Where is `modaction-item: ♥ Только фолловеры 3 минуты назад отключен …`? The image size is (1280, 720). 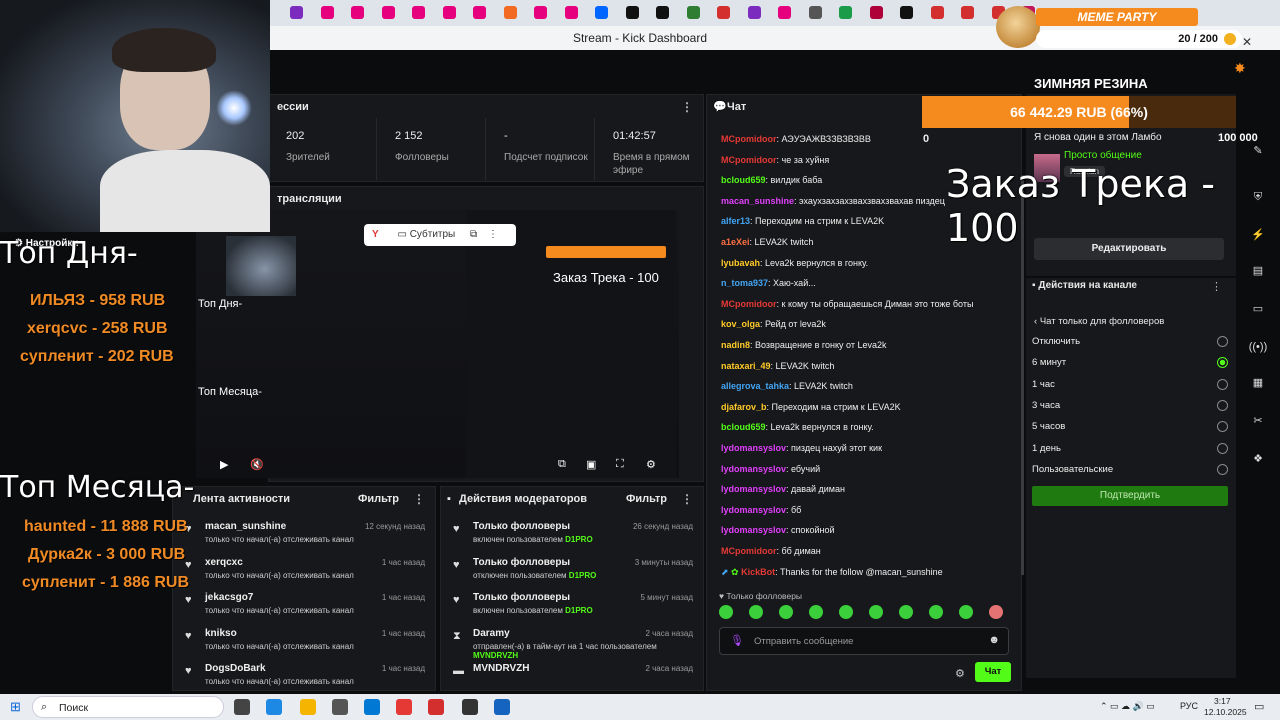 modaction-item: ♥ Только фолловеры 3 минуты назад отключен … is located at coordinates (572, 571).